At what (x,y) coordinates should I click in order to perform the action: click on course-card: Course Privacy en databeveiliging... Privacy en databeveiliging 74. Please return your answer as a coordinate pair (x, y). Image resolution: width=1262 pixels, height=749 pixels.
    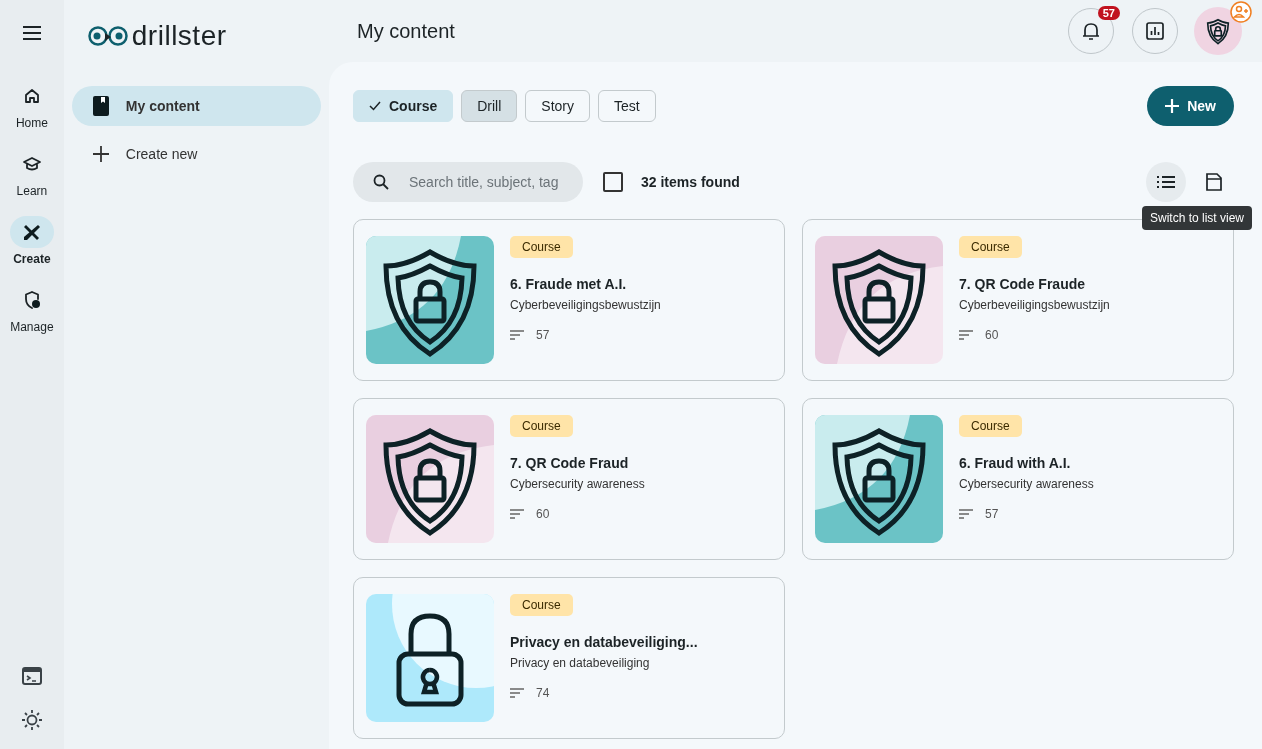
    Looking at the image, I should click on (569, 658).